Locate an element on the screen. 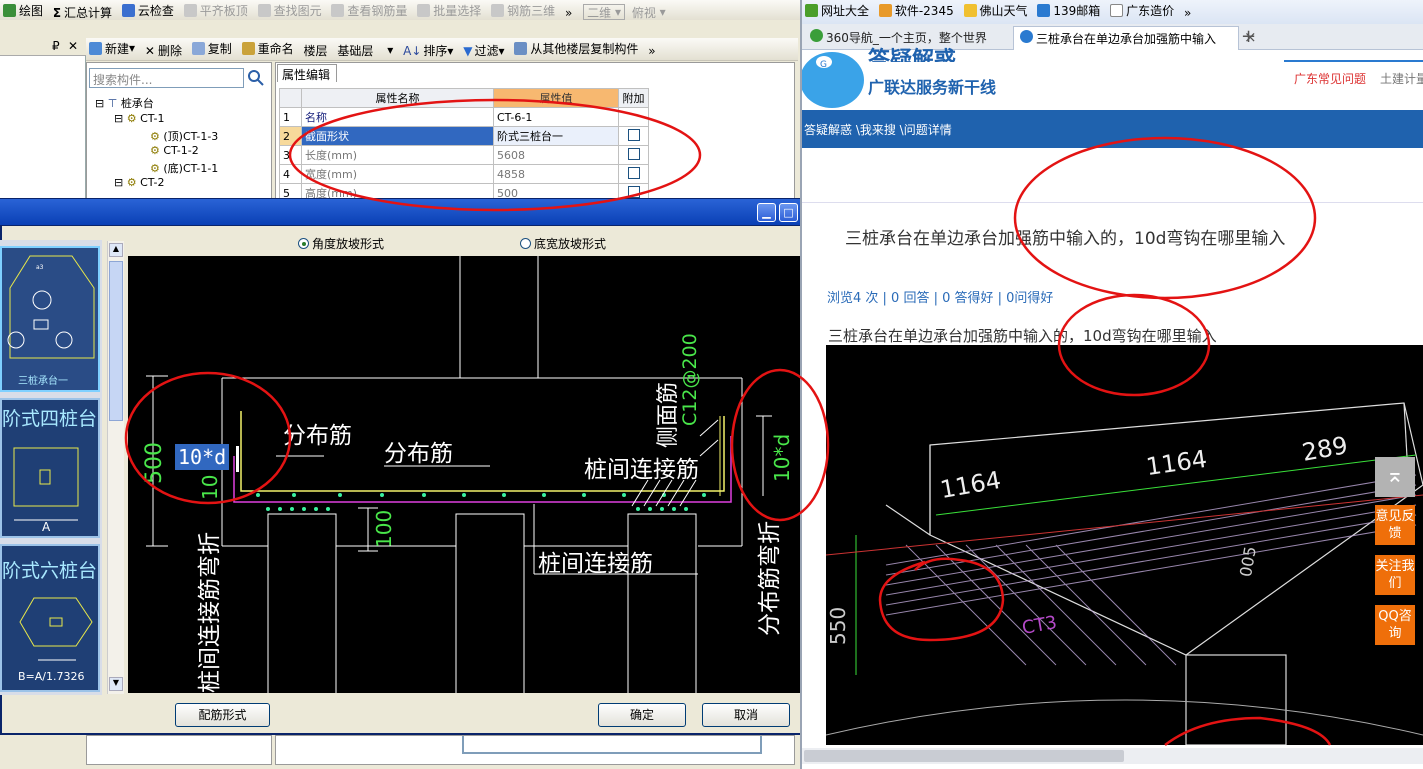 This screenshot has height=769, width=1423. fav-item: 佛山天气 is located at coordinates (996, 10).